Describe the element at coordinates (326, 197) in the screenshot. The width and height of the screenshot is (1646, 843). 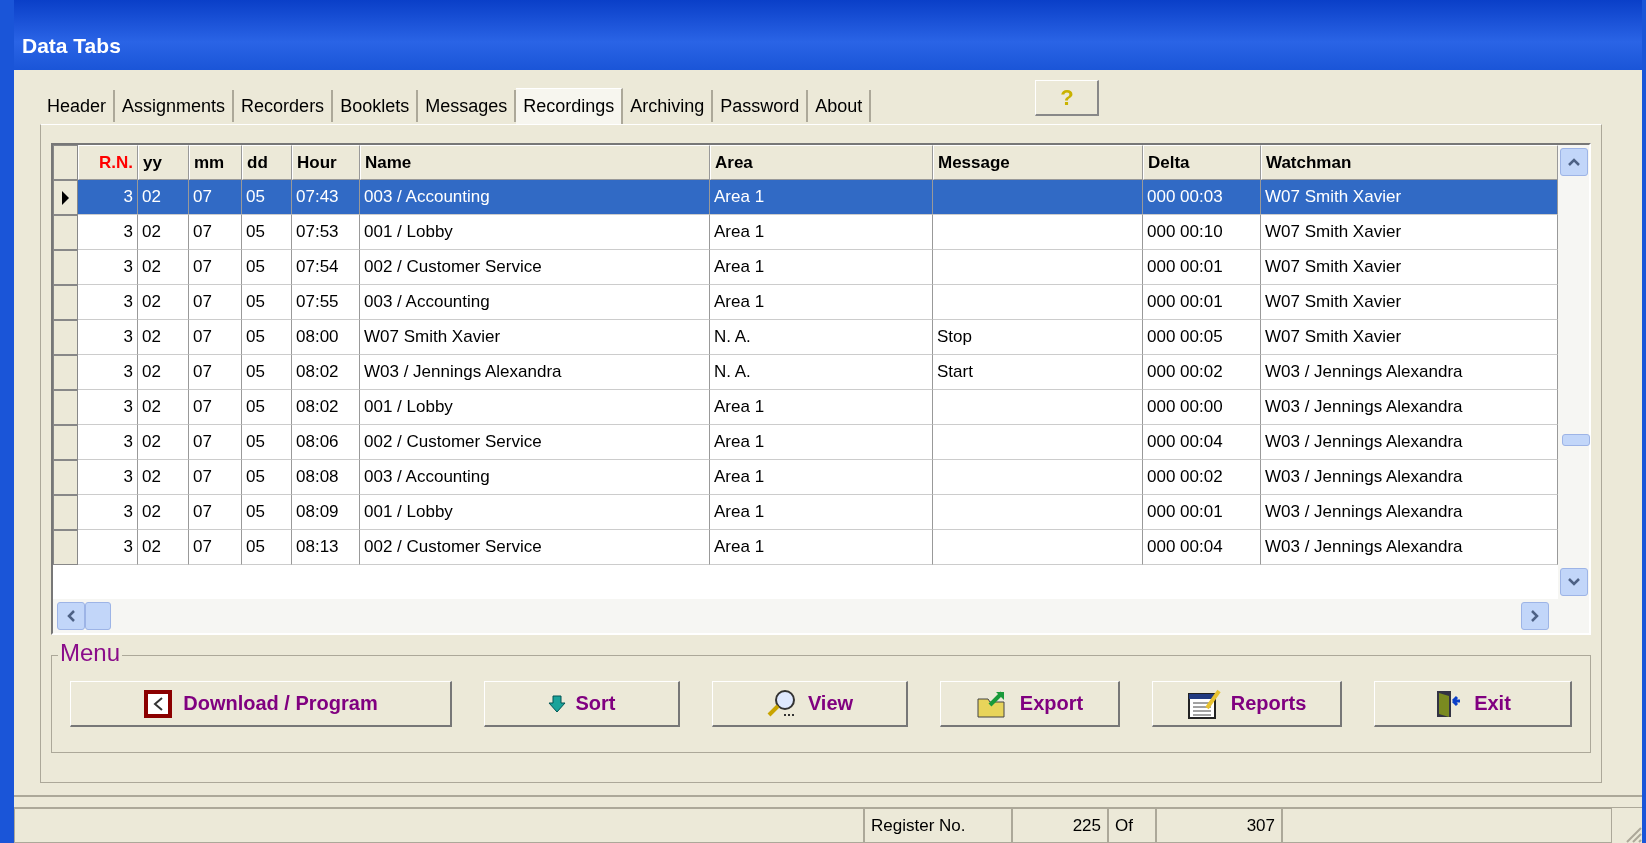
I see `table-cell: 07:43` at that location.